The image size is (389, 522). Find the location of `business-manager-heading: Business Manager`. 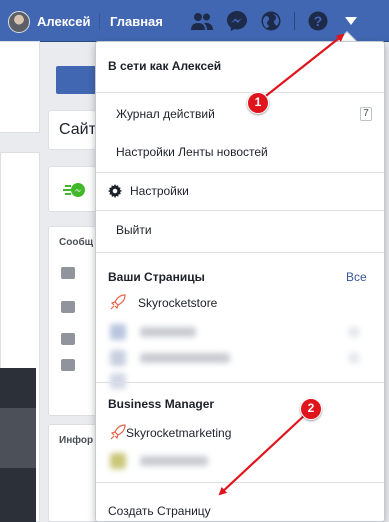

business-manager-heading: Business Manager is located at coordinates (161, 404).